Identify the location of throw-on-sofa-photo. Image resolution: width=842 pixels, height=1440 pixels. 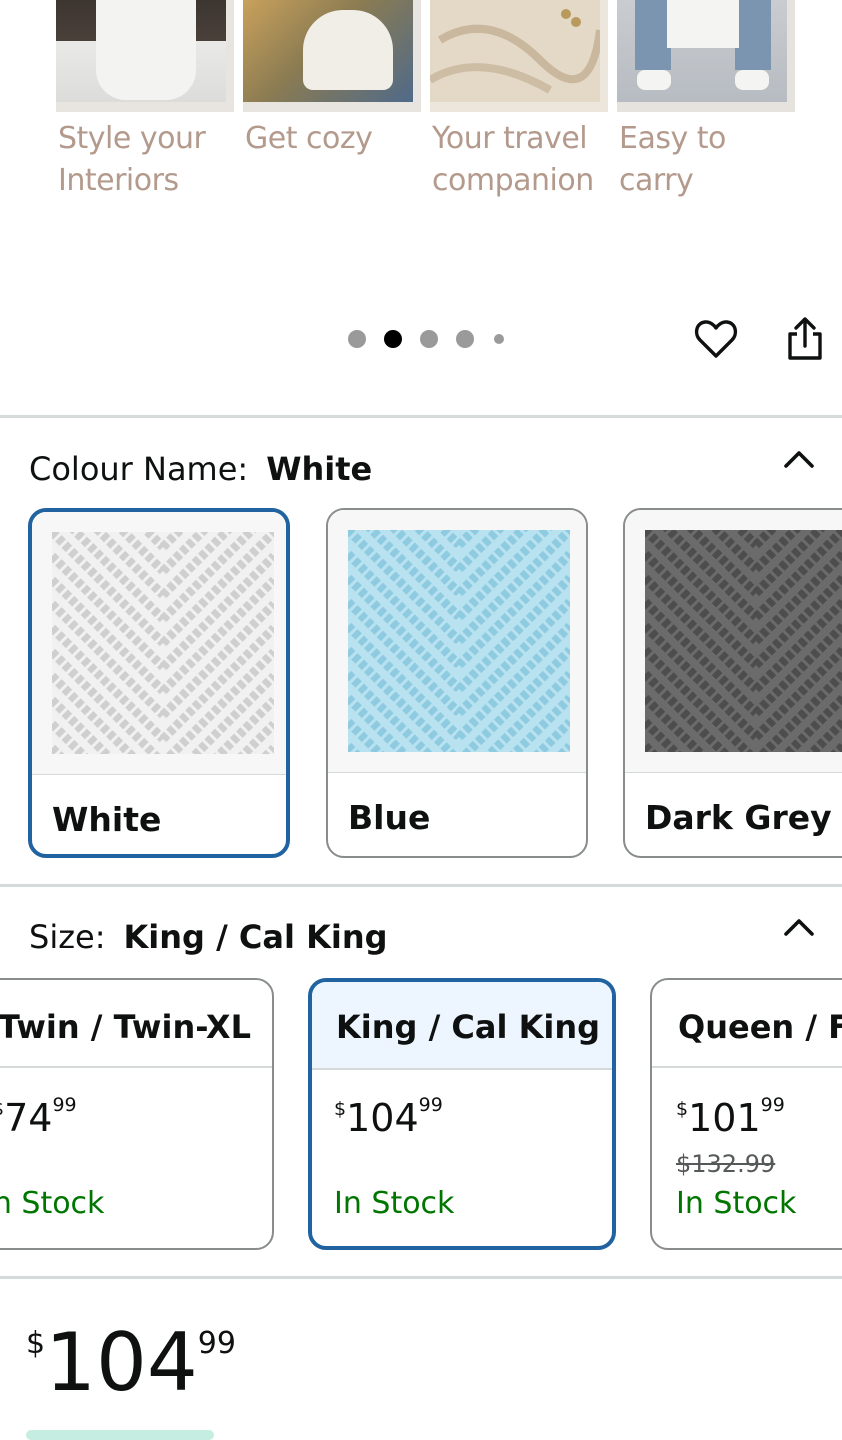
(145, 56).